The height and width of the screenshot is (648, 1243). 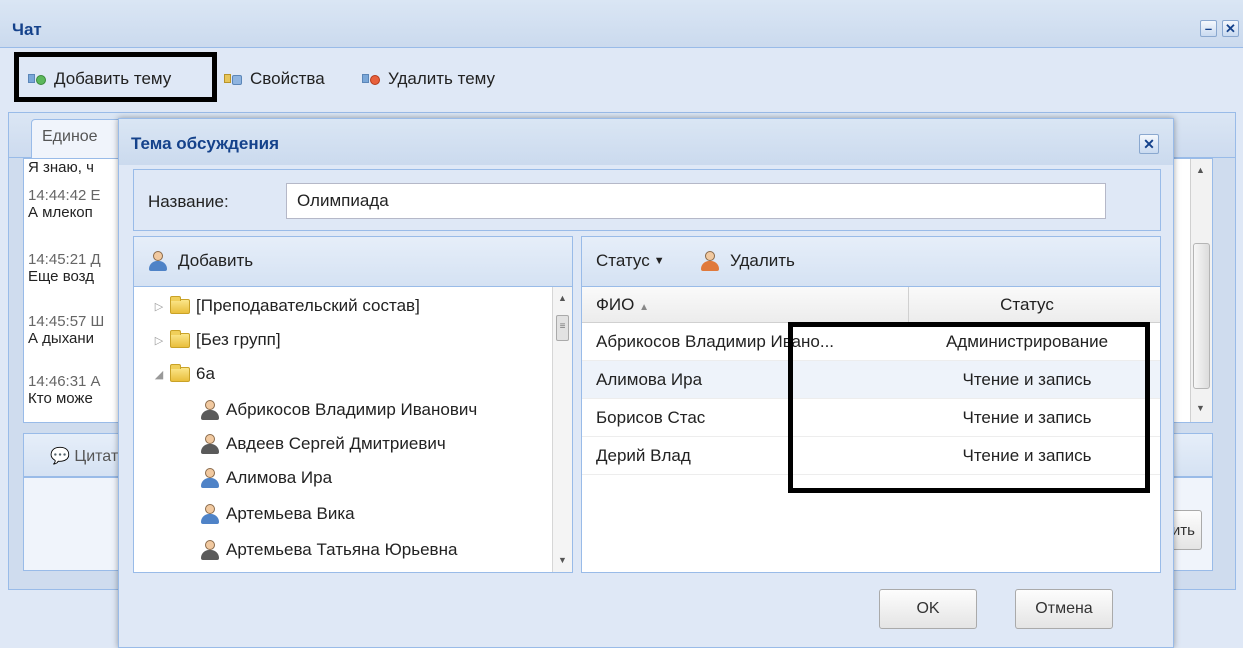 What do you see at coordinates (1064, 609) in the screenshot?
I see `cancel-button: Отмена` at bounding box center [1064, 609].